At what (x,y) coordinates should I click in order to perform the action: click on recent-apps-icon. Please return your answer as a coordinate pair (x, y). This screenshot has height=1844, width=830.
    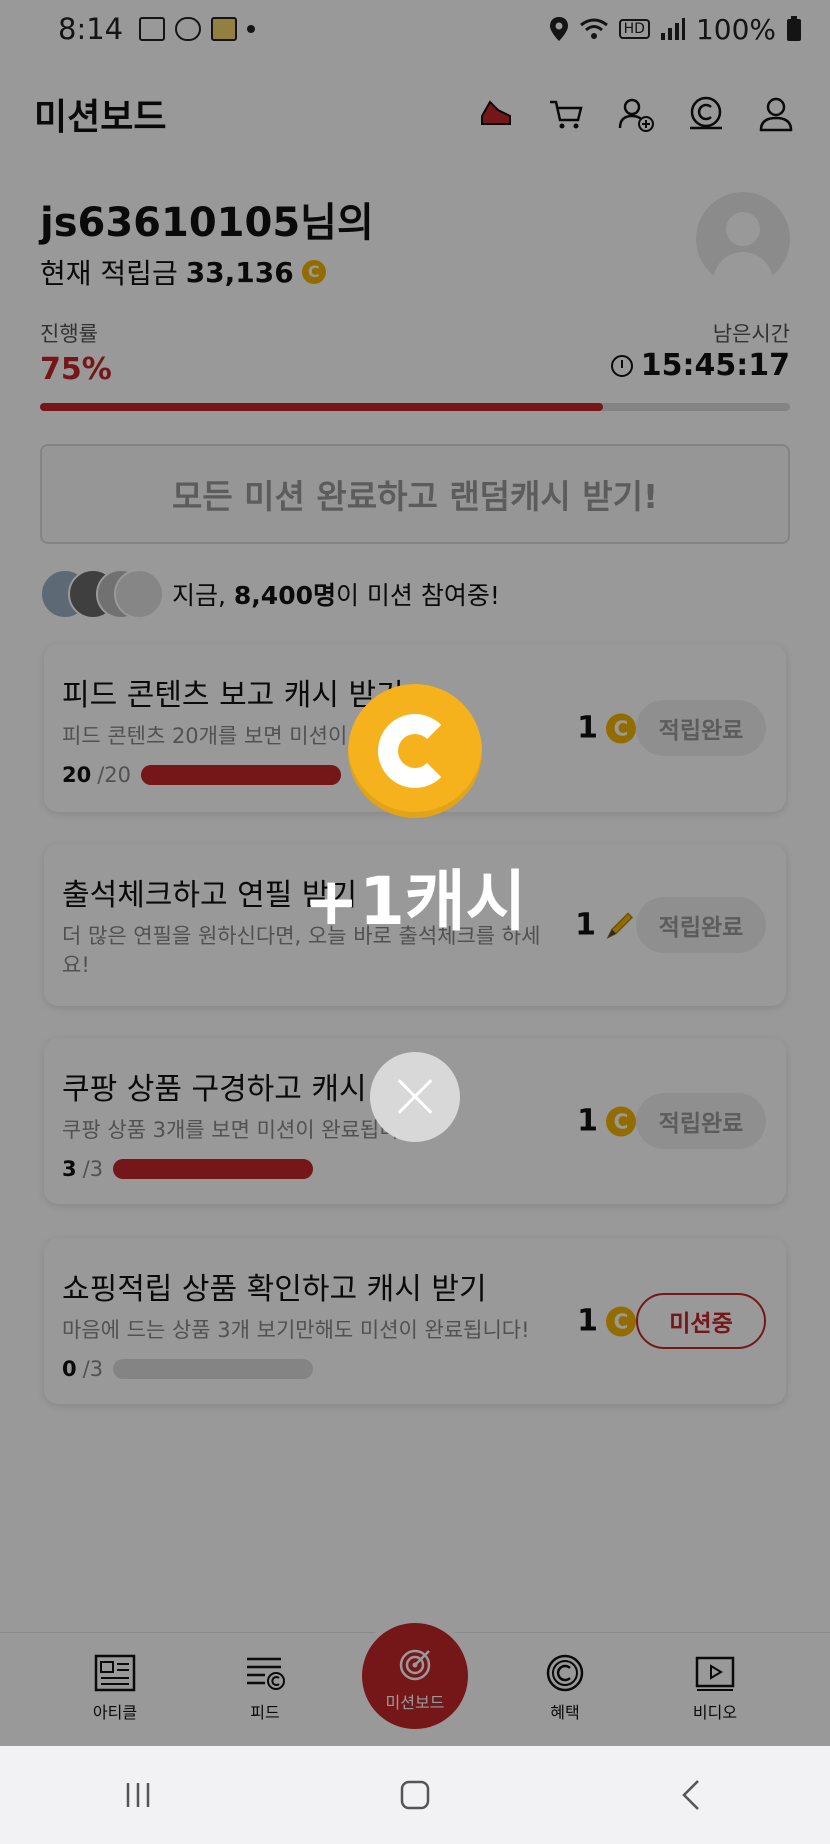
    Looking at the image, I should click on (138, 1795).